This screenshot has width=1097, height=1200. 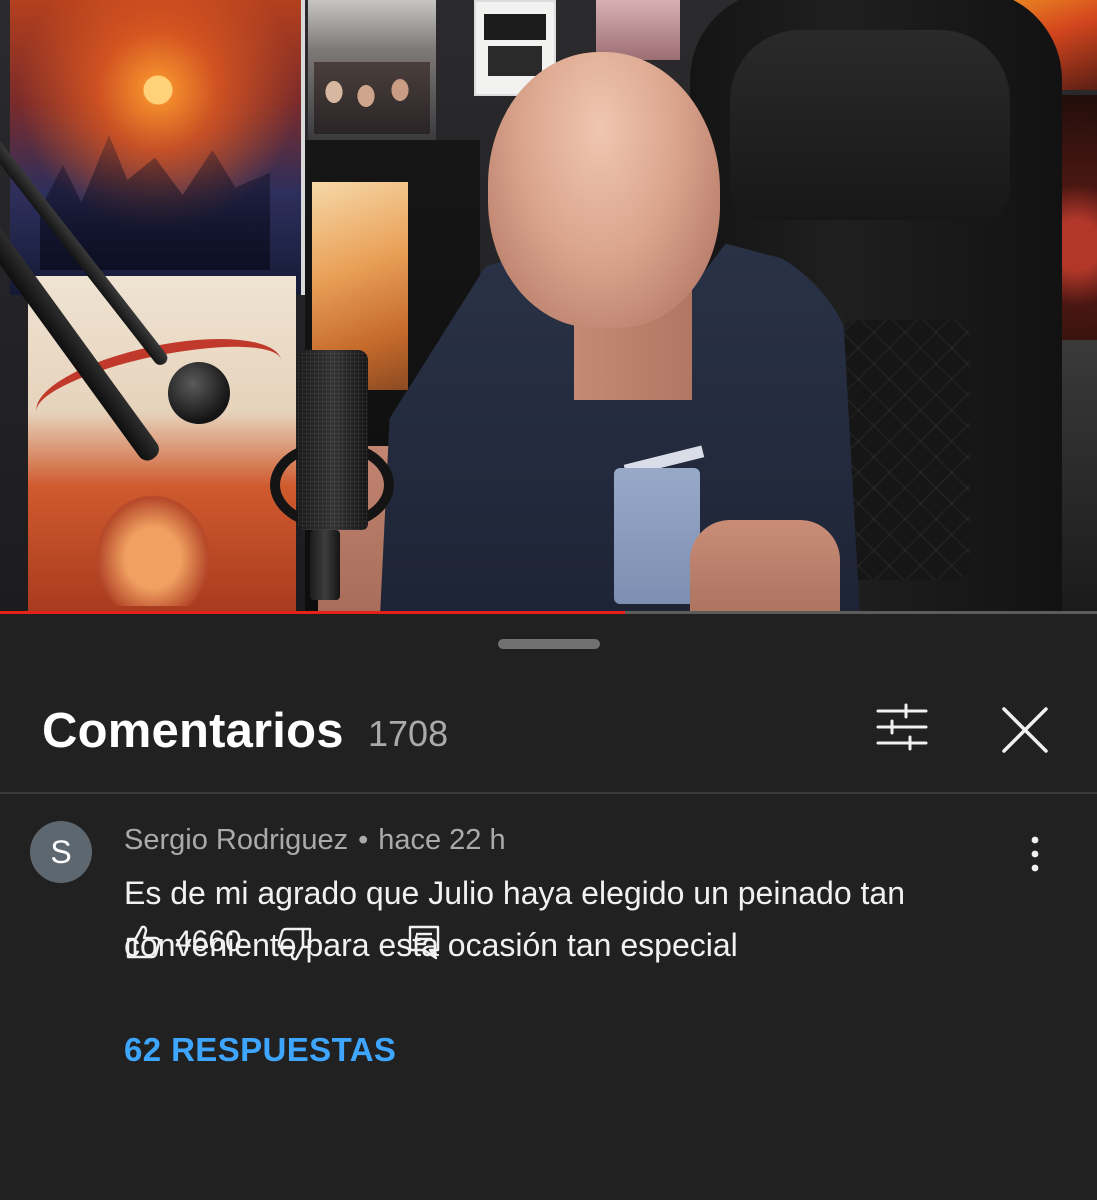 What do you see at coordinates (193, 731) in the screenshot?
I see `comments-title: Comentarios` at bounding box center [193, 731].